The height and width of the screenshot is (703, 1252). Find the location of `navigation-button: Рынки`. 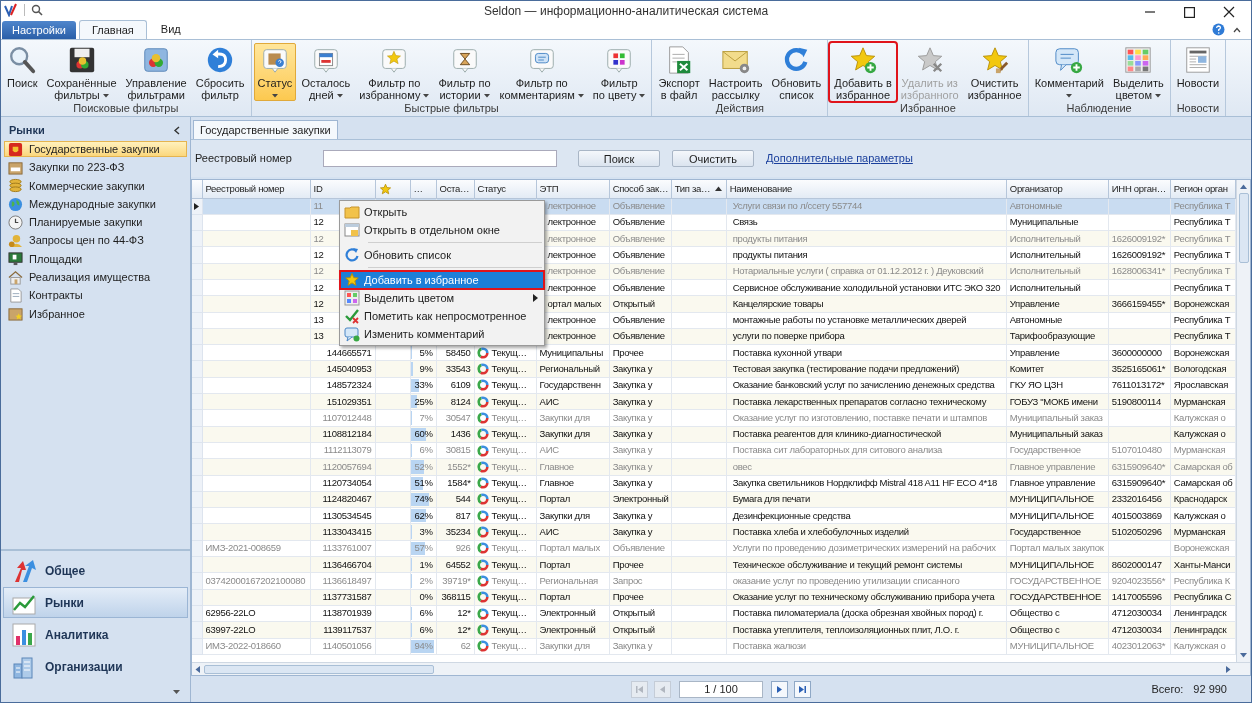

navigation-button: Рынки is located at coordinates (95, 602).